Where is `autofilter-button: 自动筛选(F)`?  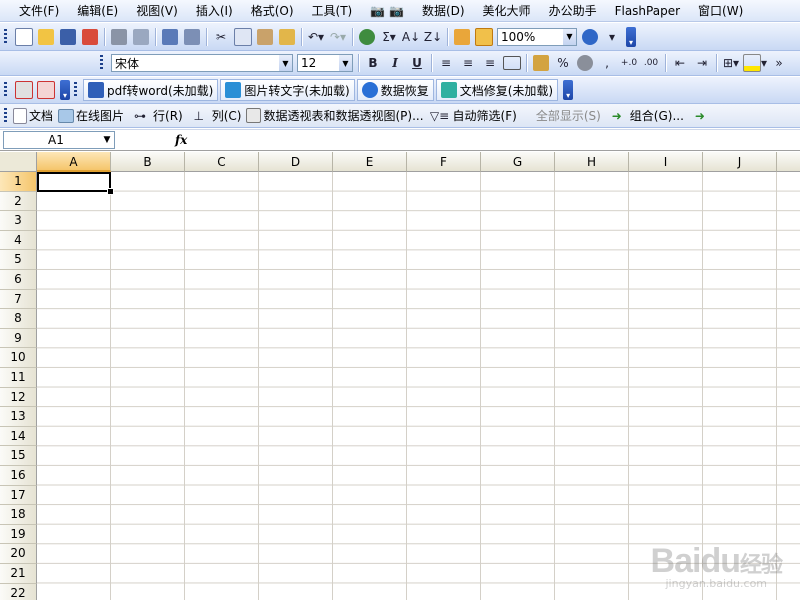
autofilter-button: 自动筛选(F) is located at coordinates (485, 115).